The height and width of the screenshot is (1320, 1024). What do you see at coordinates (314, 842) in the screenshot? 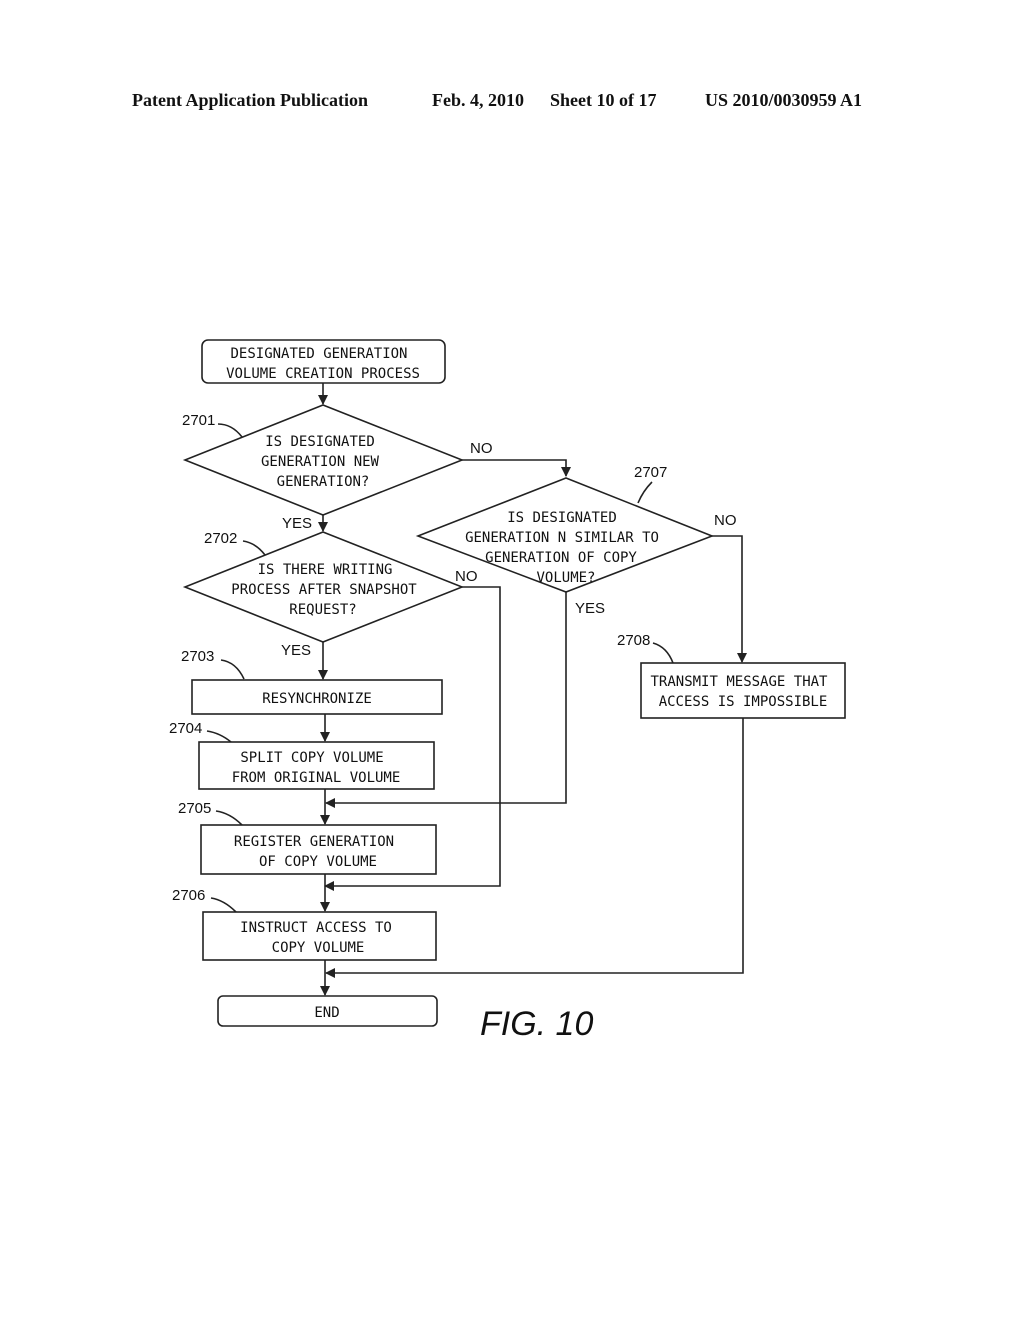
I see `process-2705-line-1: REGISTER GENERATION` at bounding box center [314, 842].